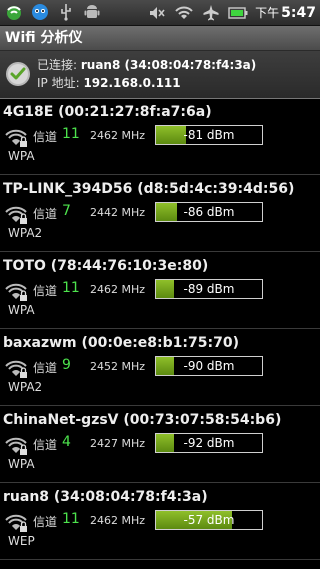  I want to click on clock-ampm: 下午, so click(267, 13).